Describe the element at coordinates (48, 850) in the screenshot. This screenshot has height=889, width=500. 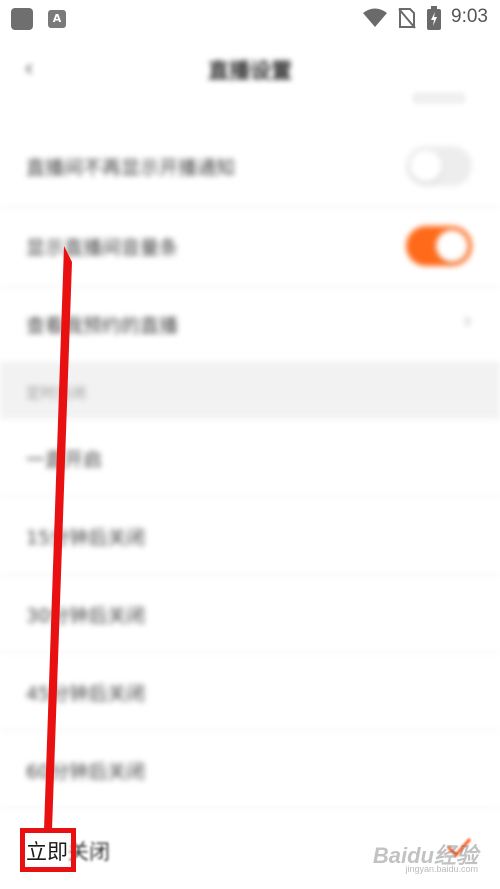
I see `annotation-highlight-box` at that location.